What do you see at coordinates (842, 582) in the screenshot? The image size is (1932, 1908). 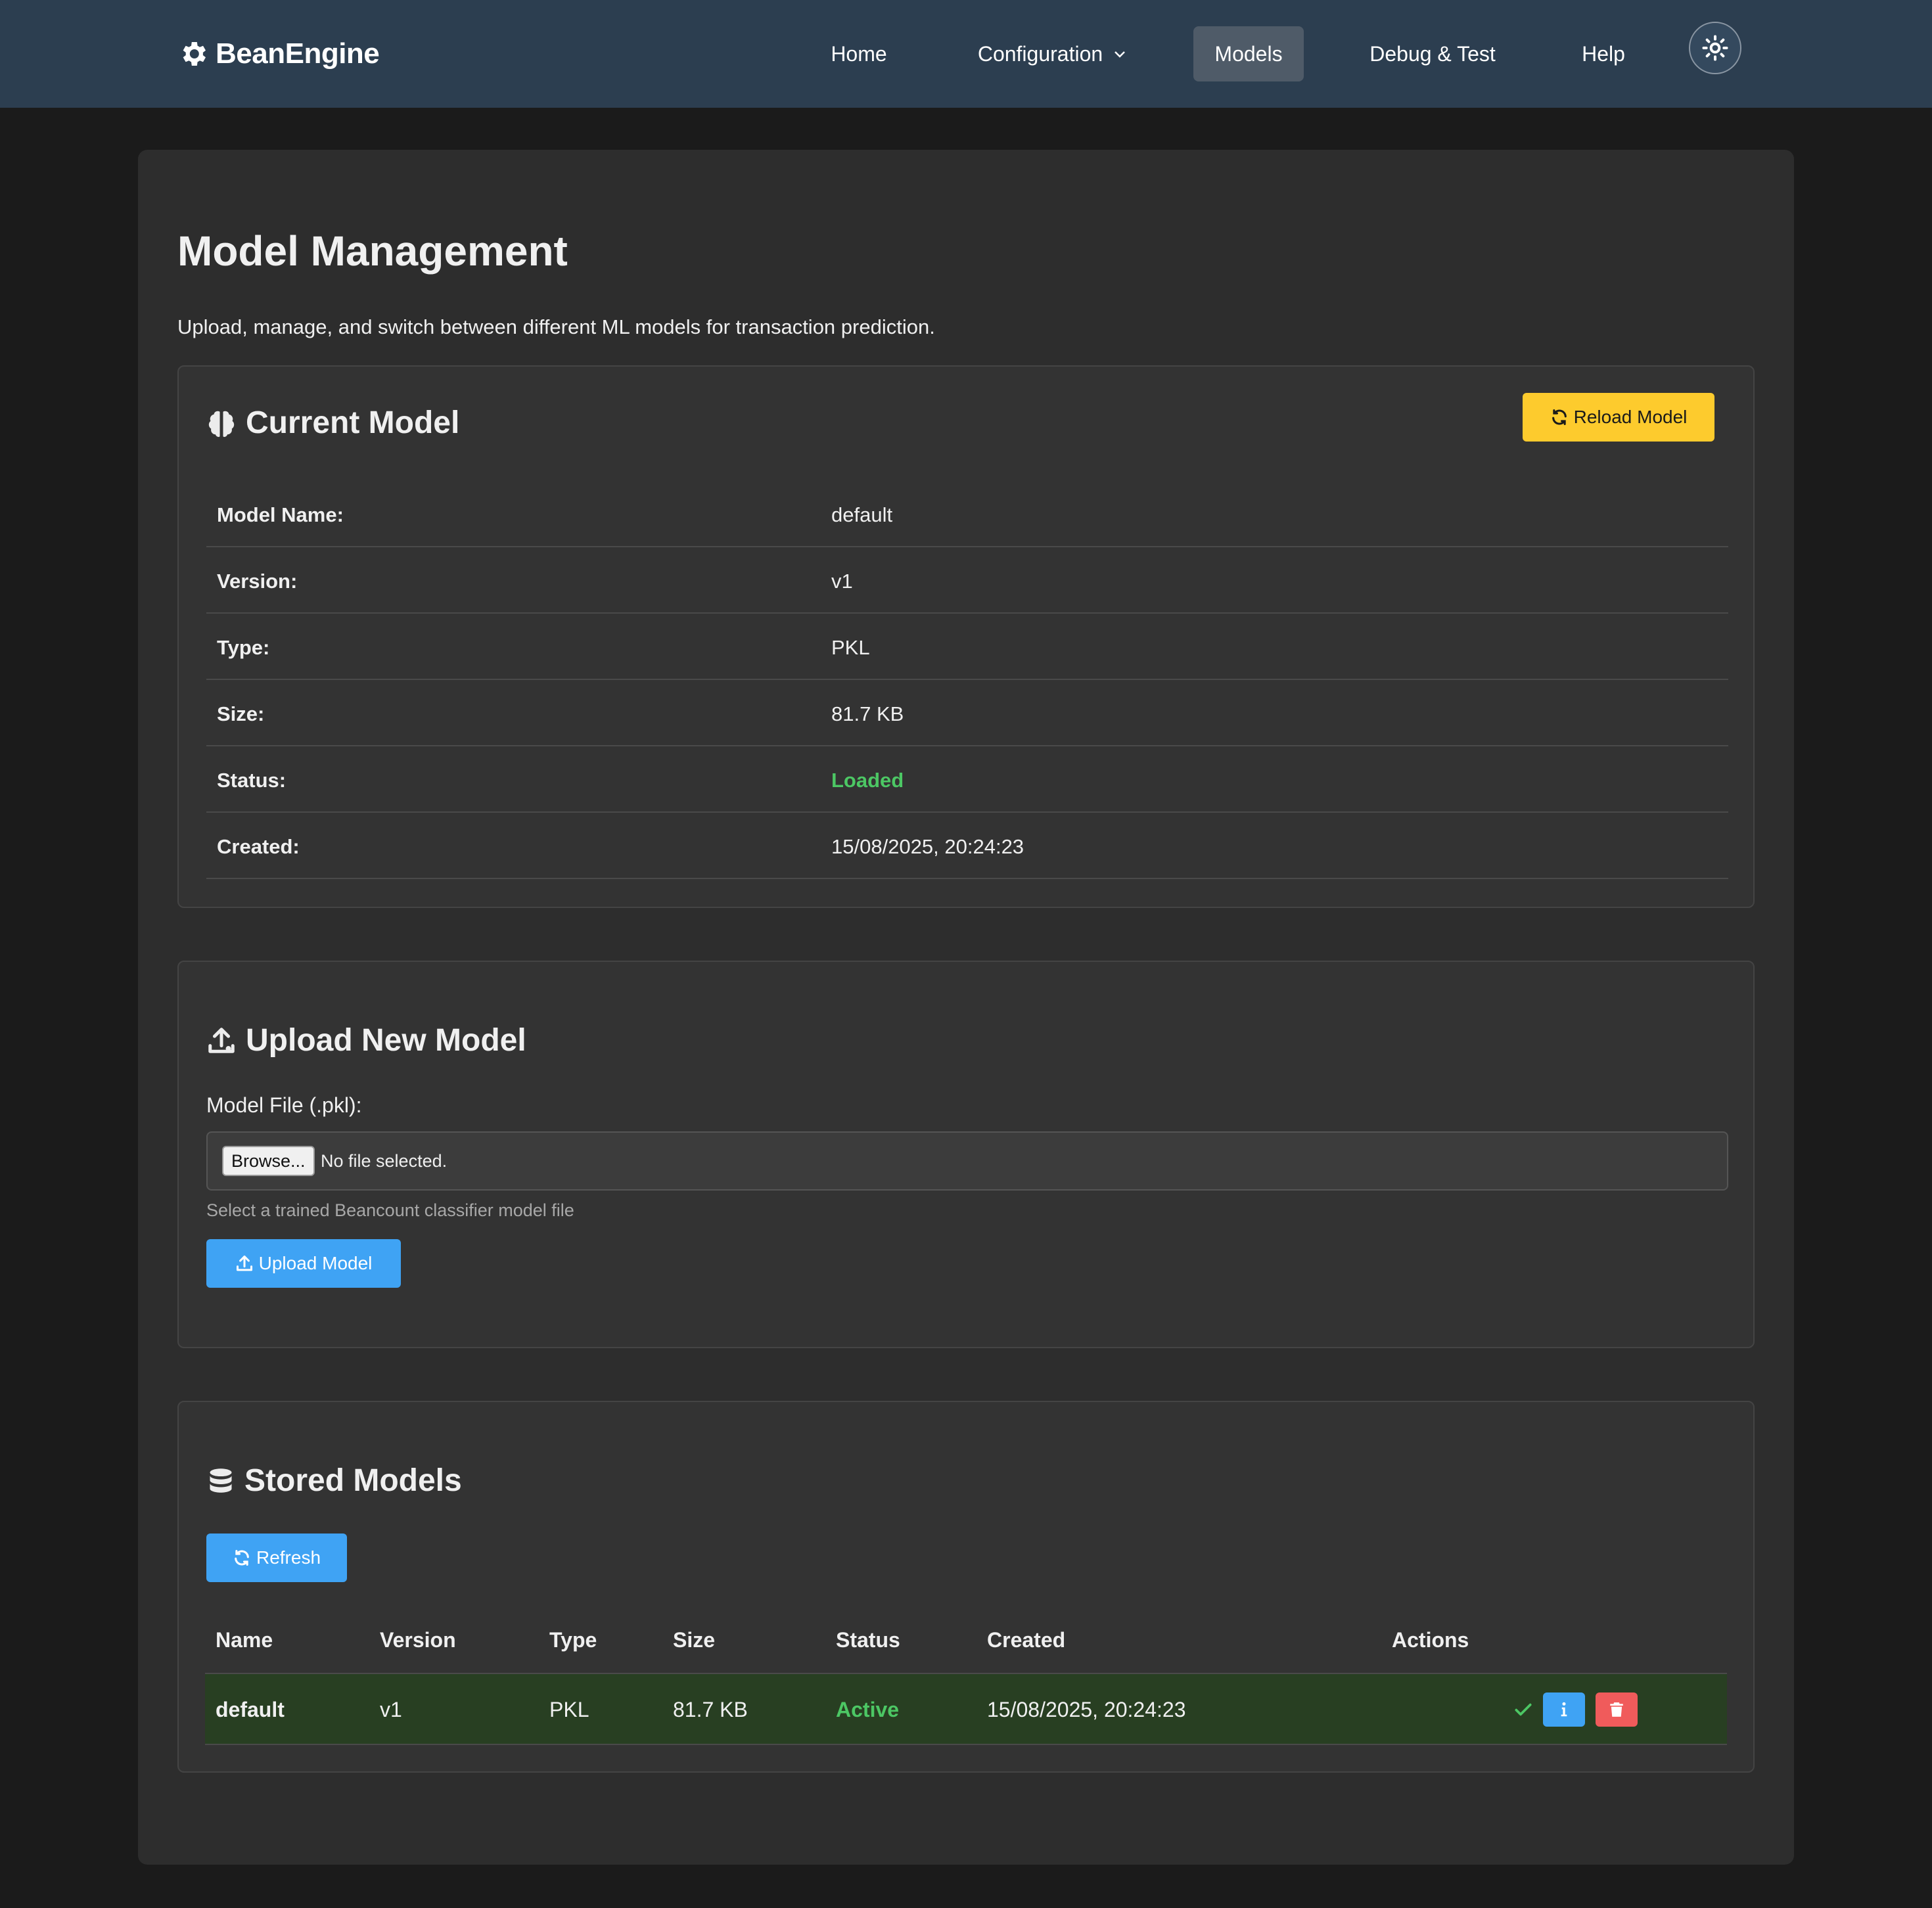 I see `info-value: v1` at bounding box center [842, 582].